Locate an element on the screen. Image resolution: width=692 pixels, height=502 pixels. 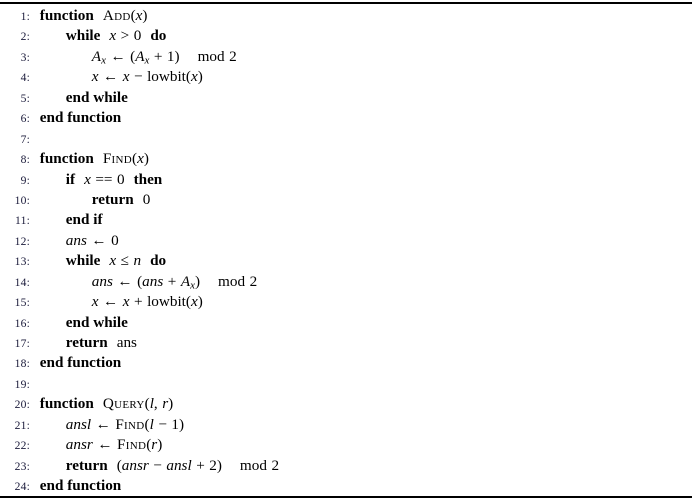
line-code: function Query(l, r) is located at coordinates (103, 404).